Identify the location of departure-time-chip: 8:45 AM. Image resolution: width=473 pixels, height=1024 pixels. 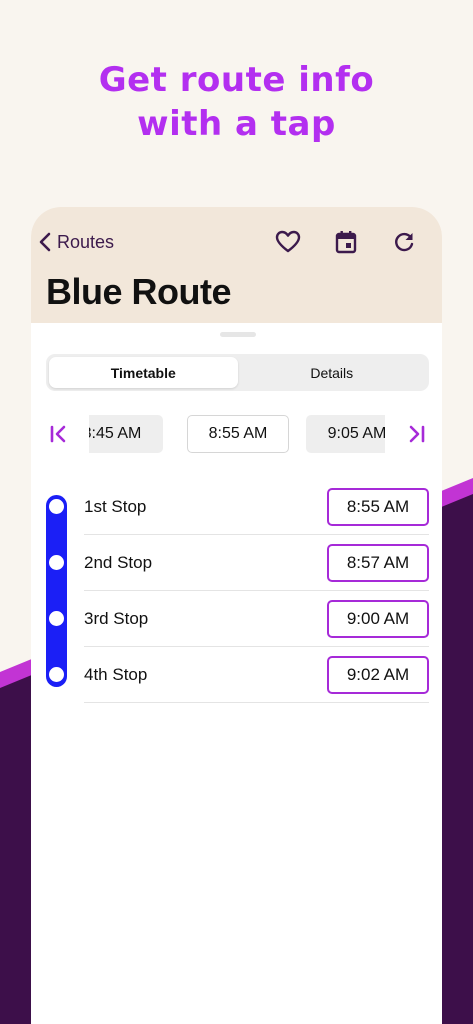
(126, 434).